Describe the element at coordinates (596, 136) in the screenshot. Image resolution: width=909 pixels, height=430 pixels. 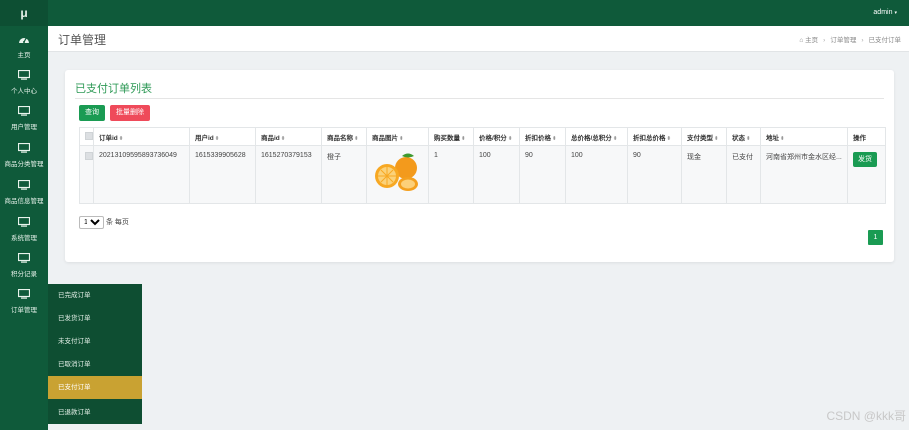
I see `column-header: 总价格/总积分⬍` at that location.